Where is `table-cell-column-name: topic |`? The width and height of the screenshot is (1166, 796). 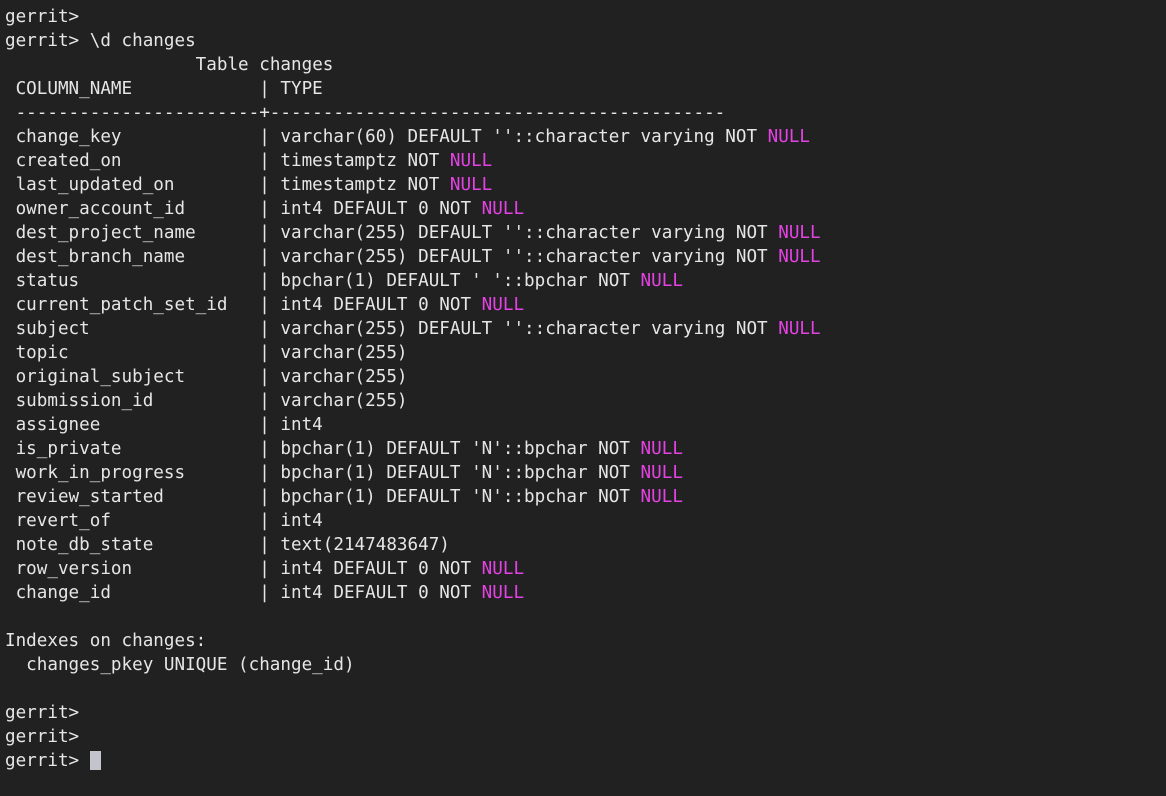
table-cell-column-name: topic | is located at coordinates (143, 353).